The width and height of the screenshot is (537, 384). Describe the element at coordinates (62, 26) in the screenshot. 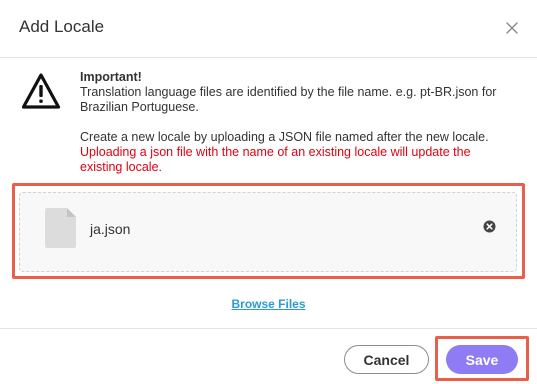

I see `dialog-title: Add Locale` at that location.